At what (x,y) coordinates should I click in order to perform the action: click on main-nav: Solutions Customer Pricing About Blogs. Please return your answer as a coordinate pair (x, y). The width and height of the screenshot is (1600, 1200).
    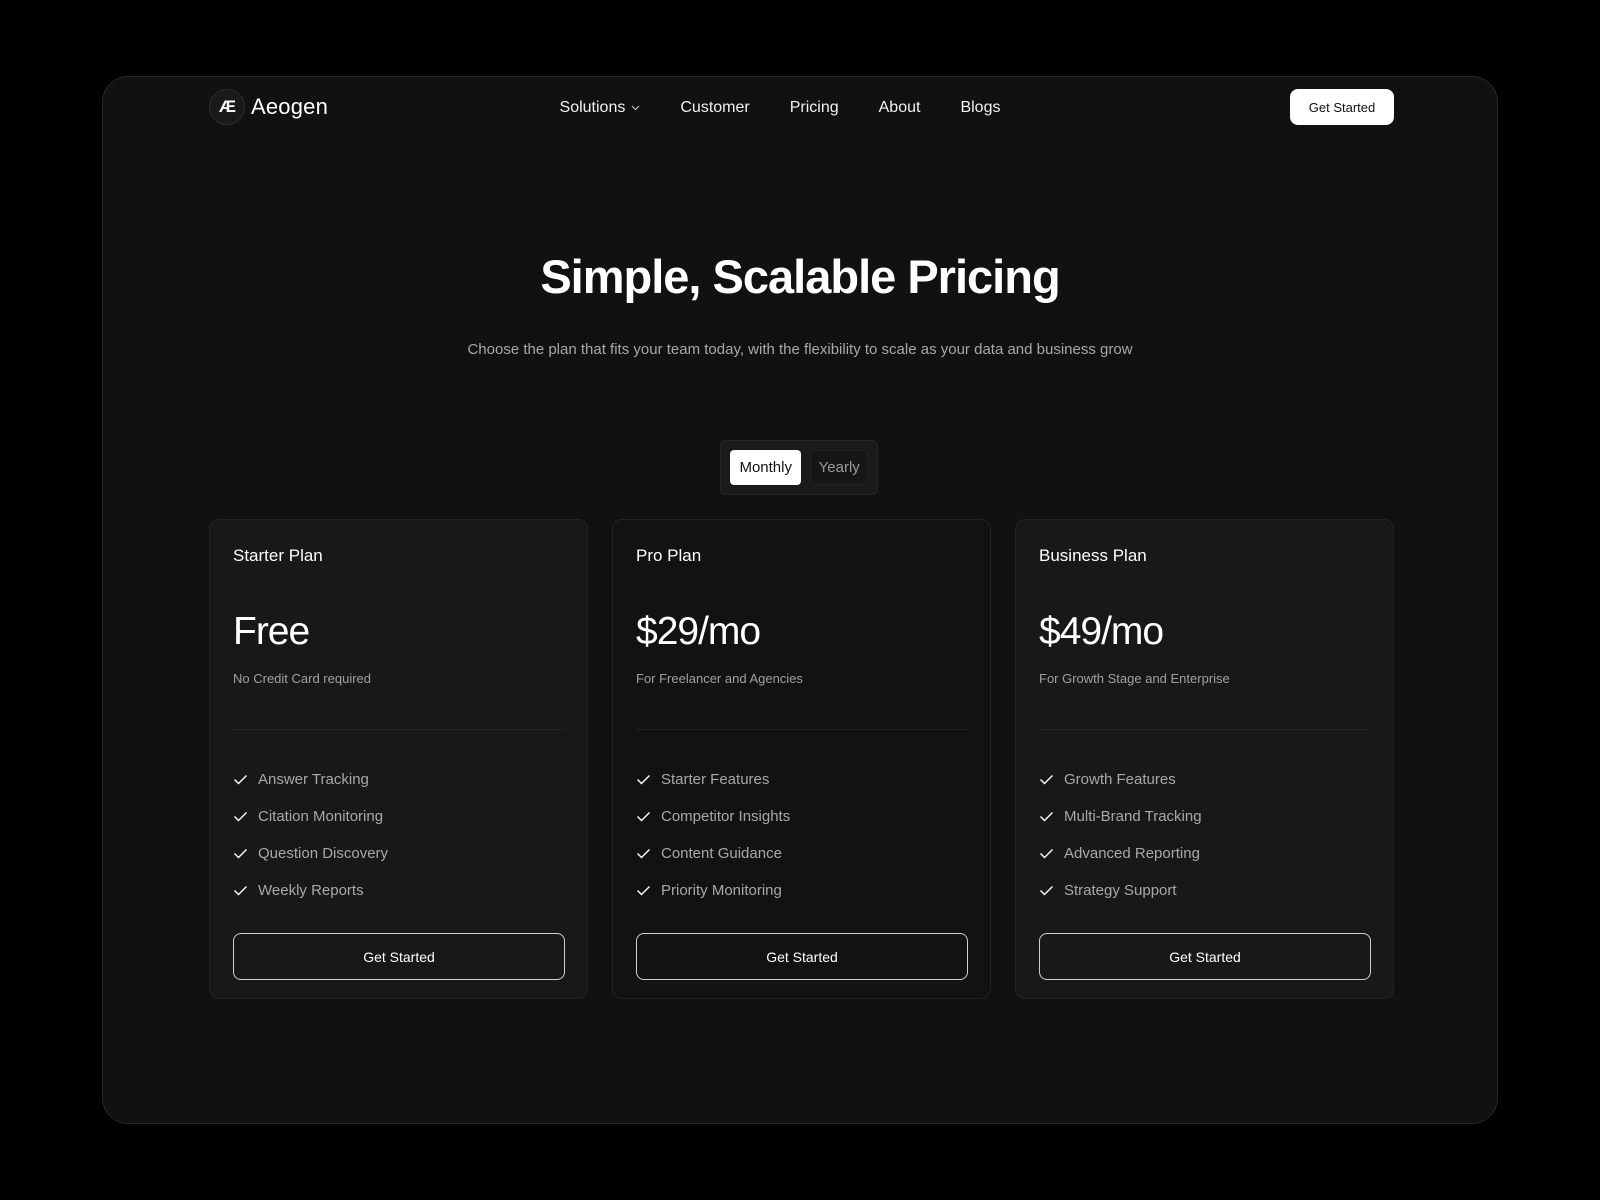
    Looking at the image, I should click on (800, 108).